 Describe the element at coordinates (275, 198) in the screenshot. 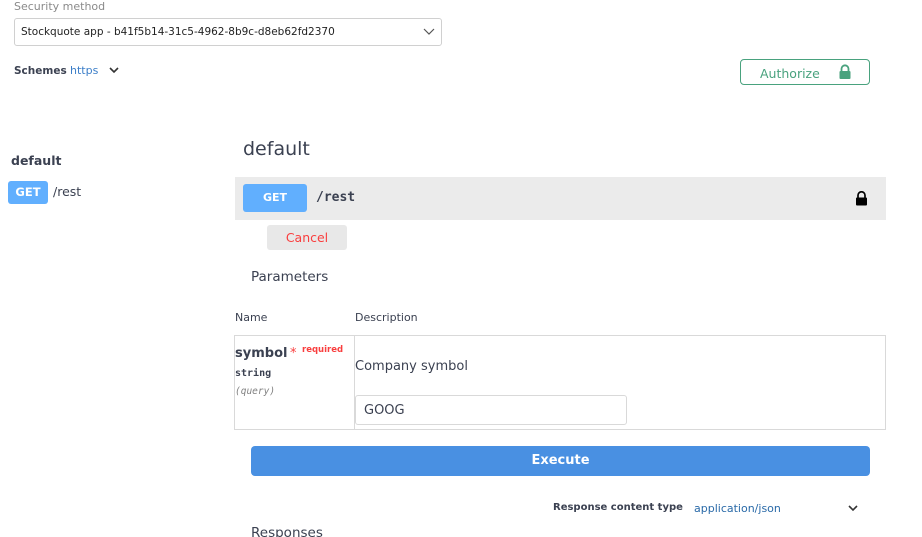

I see `operation-method-badge: GET` at that location.